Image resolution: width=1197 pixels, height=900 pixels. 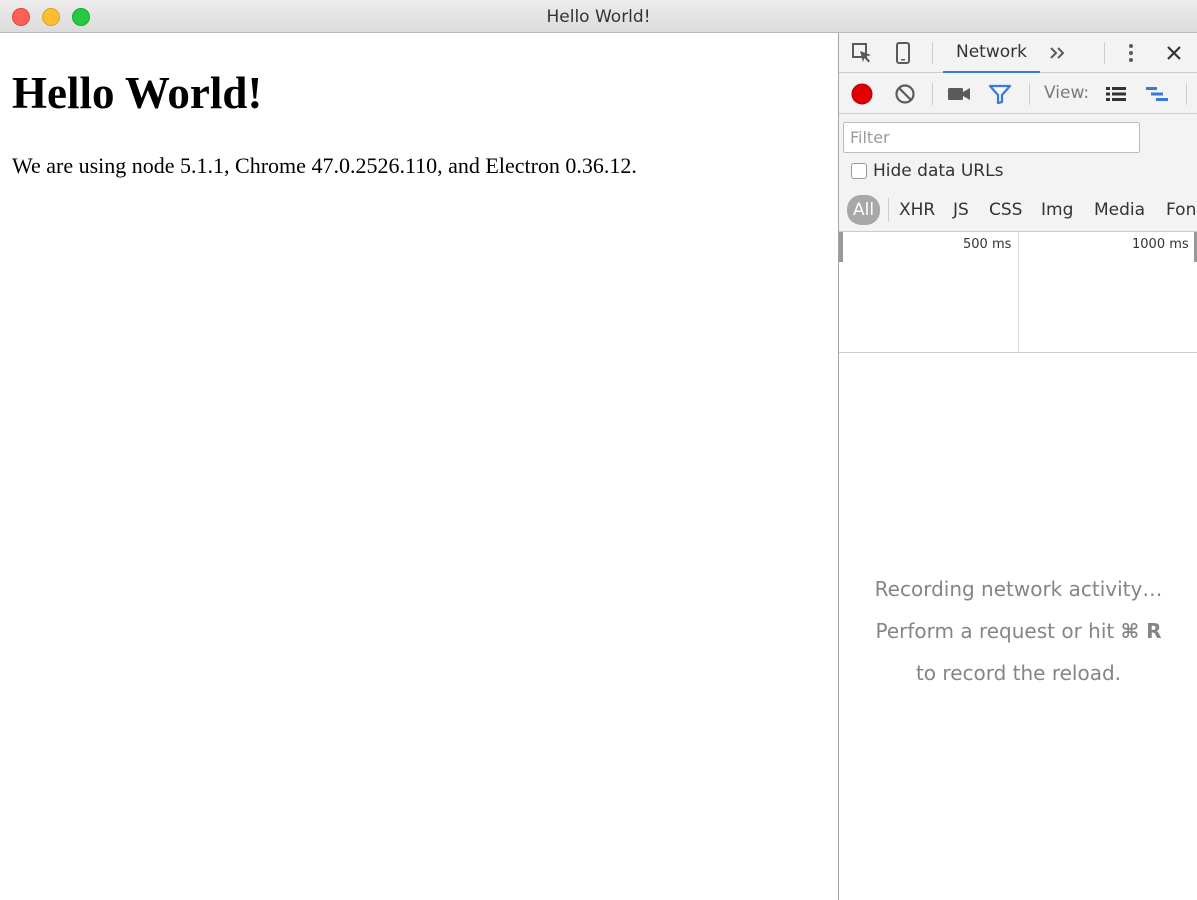 What do you see at coordinates (998, 631) in the screenshot?
I see `empty-message-line2-text: Perform a request or hit` at bounding box center [998, 631].